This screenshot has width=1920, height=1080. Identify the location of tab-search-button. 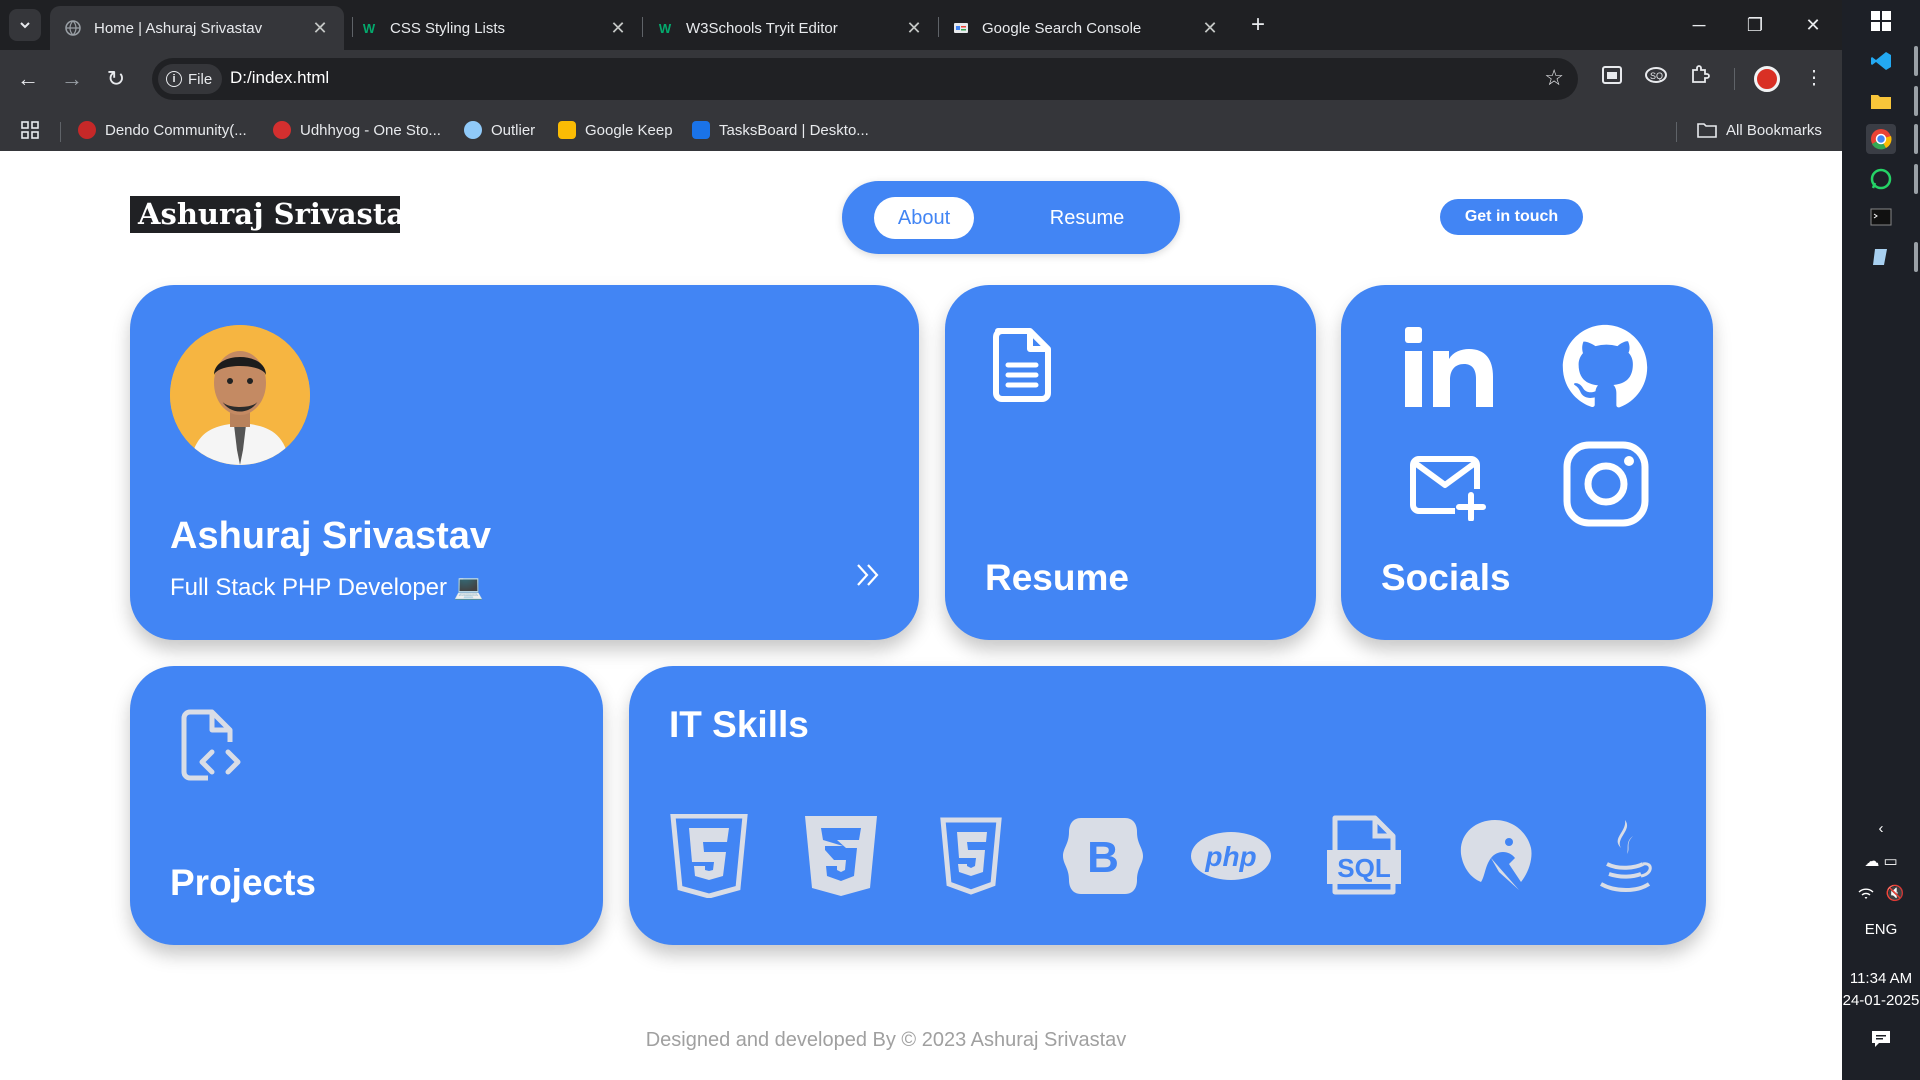
(25, 25).